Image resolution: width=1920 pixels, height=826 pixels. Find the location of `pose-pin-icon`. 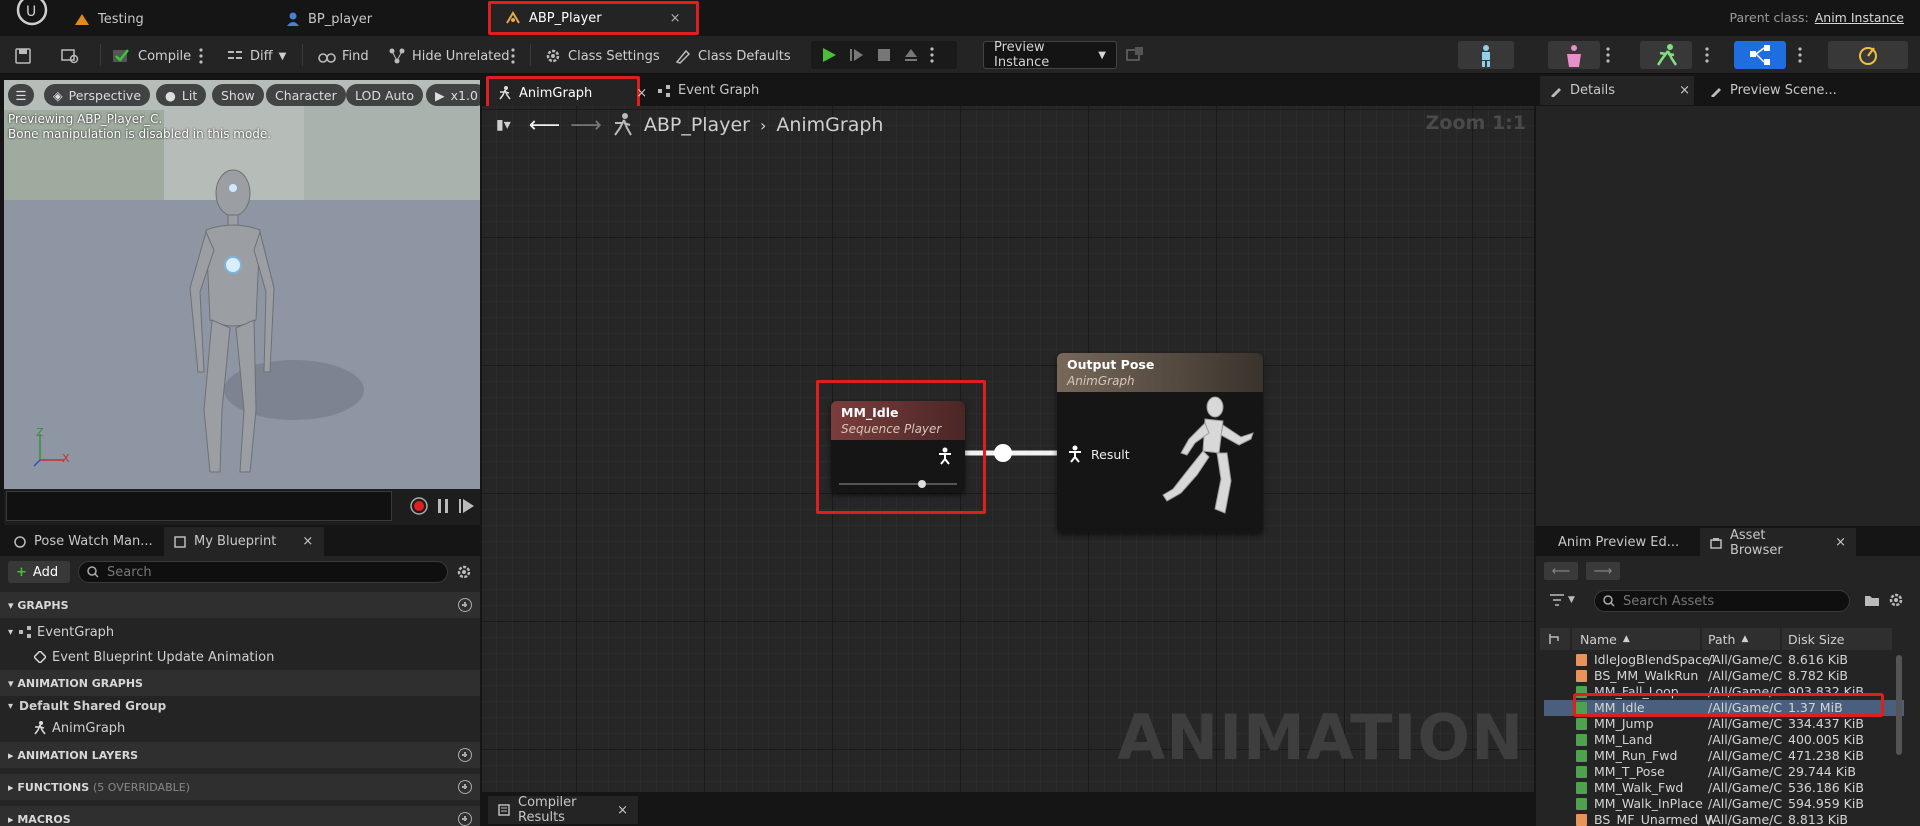

pose-pin-icon is located at coordinates (945, 456).